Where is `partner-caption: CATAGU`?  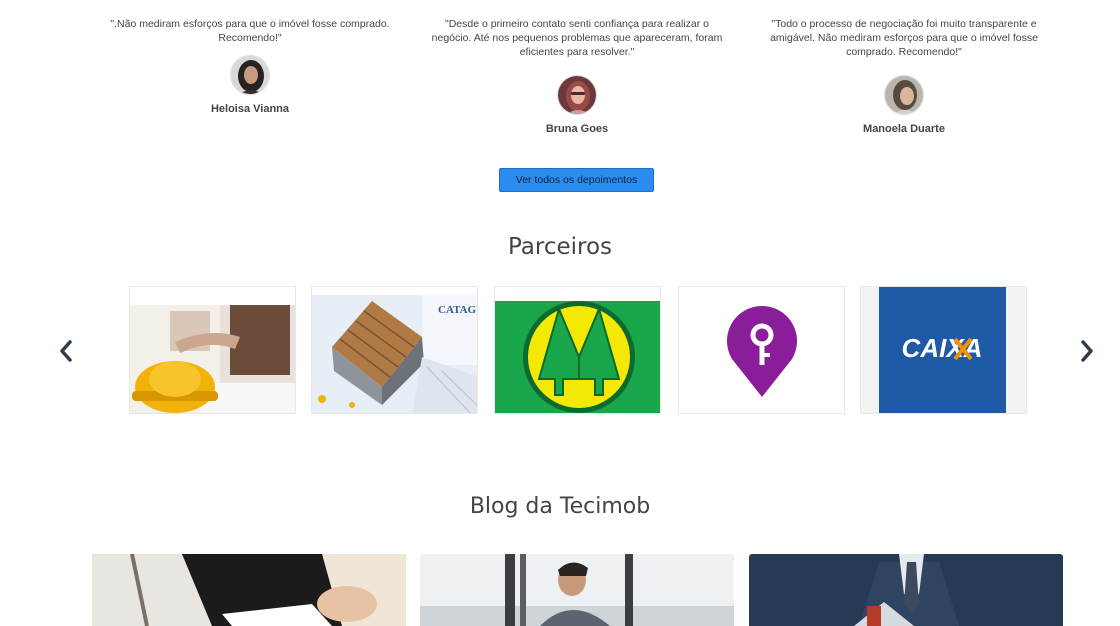
partner-caption: CATAGU is located at coordinates (458, 310).